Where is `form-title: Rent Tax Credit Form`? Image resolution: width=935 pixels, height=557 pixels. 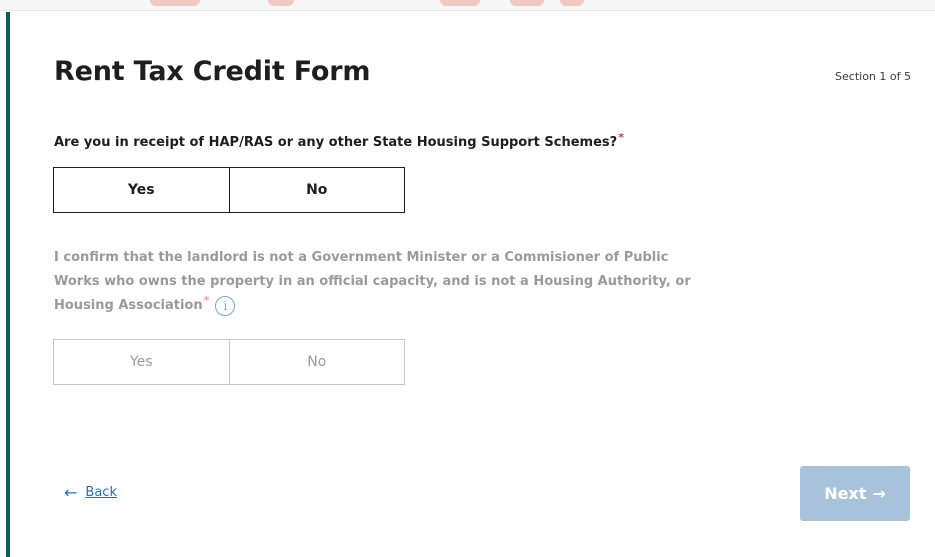
form-title: Rent Tax Credit Form is located at coordinates (212, 71).